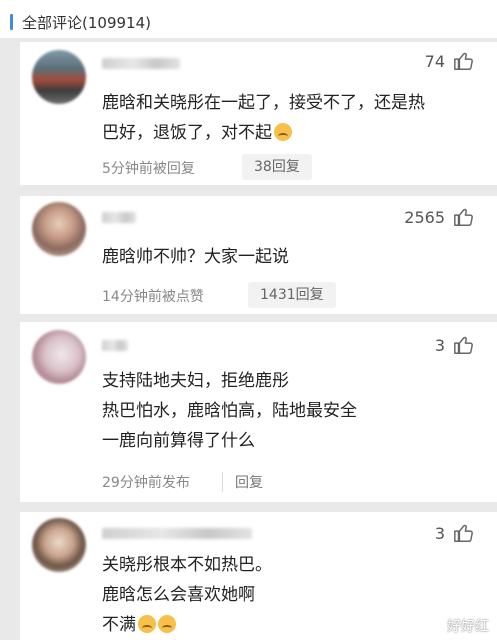 Image resolution: width=497 pixels, height=640 pixels. I want to click on comment-line: 巴好，退饭了，对不起, so click(292, 133).